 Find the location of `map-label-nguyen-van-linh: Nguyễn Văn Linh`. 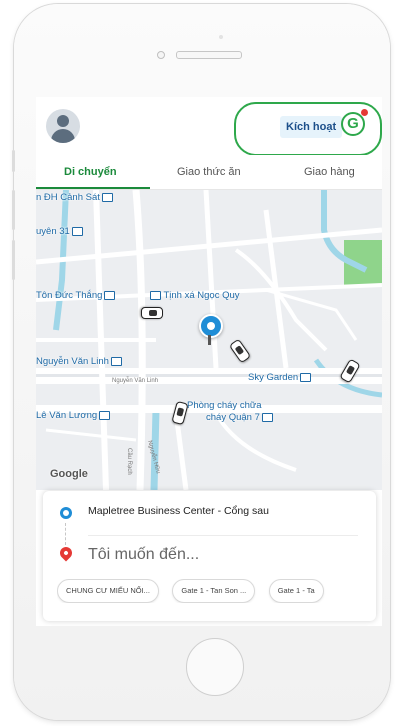

map-label-nguyen-van-linh: Nguyễn Văn Linh is located at coordinates (79, 361).